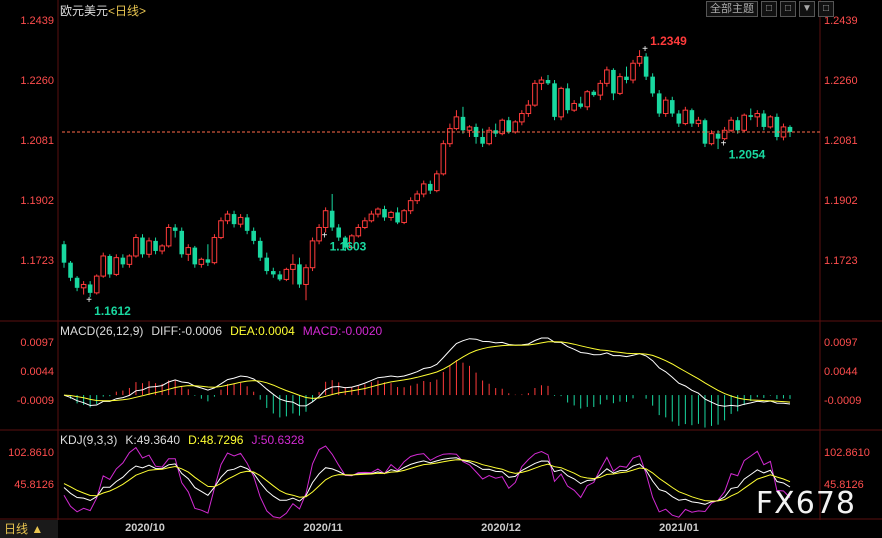  I want to click on period-tab: 日线 ▲, so click(29, 529).